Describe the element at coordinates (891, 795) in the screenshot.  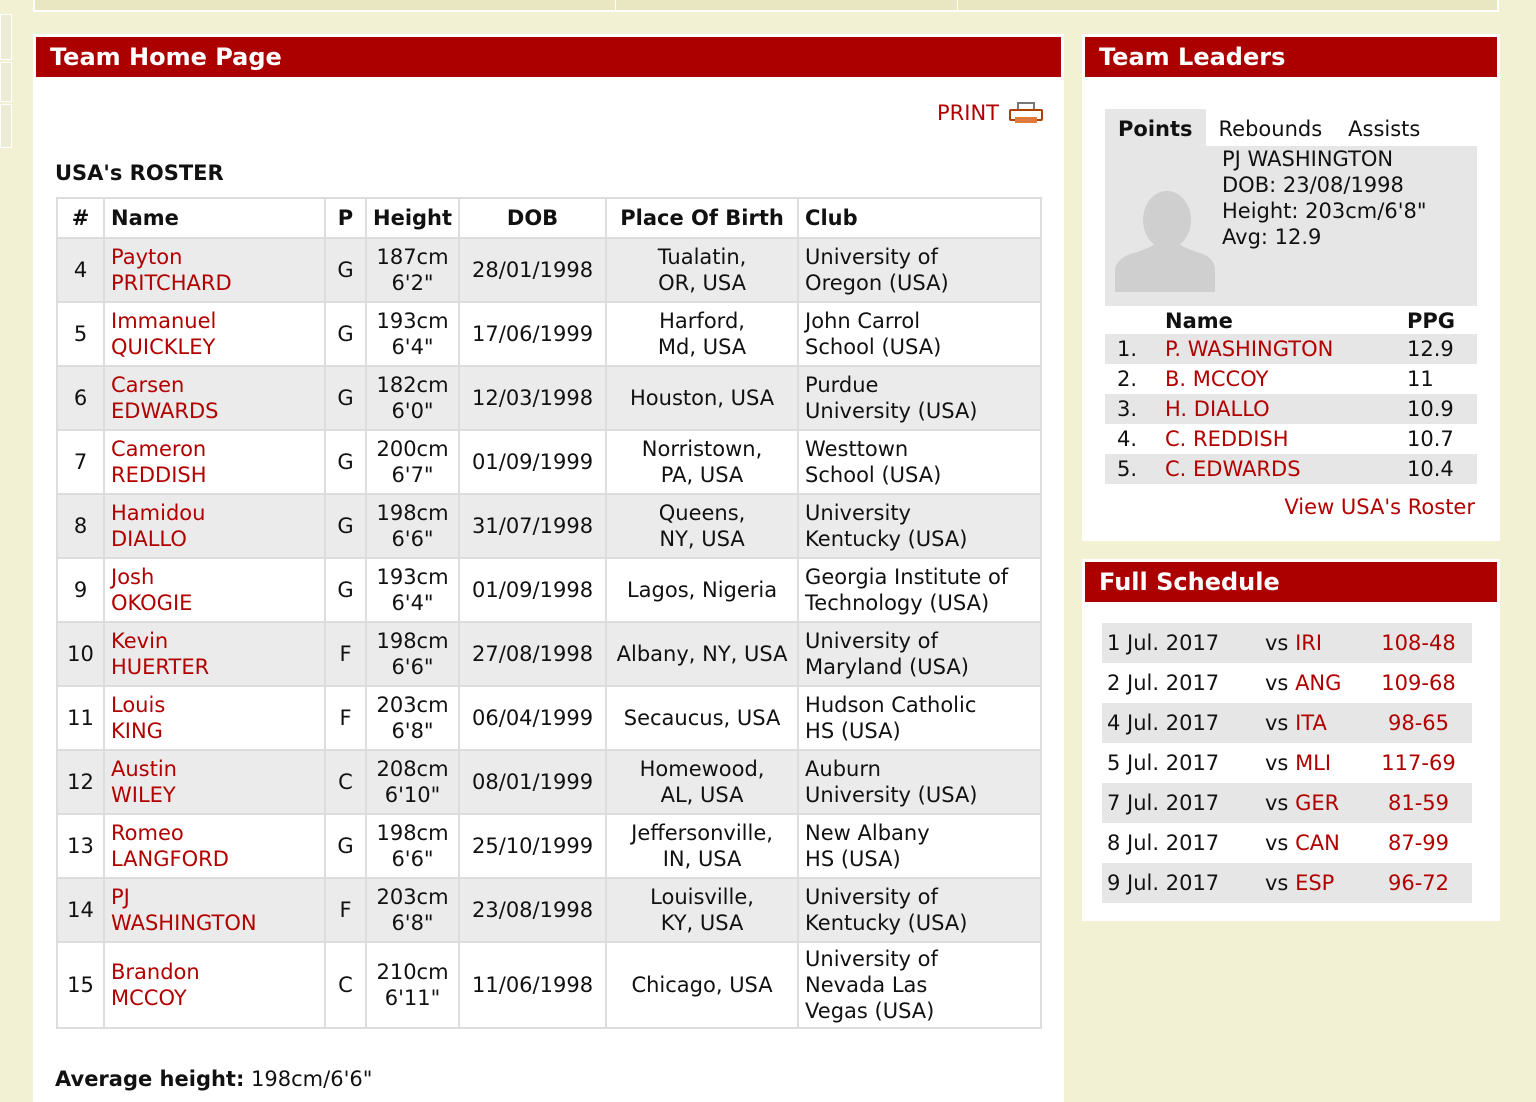
I see `player-club-line: University (USA)` at that location.